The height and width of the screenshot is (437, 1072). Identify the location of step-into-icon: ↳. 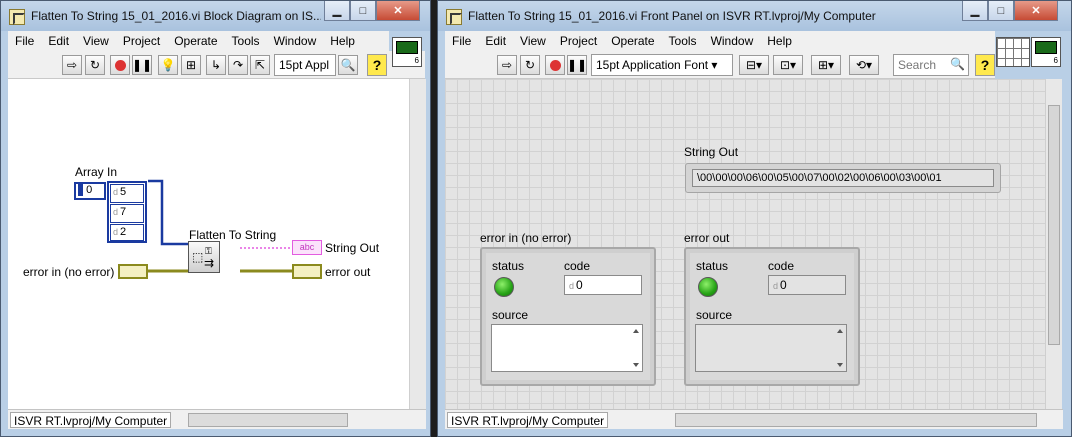
(216, 65).